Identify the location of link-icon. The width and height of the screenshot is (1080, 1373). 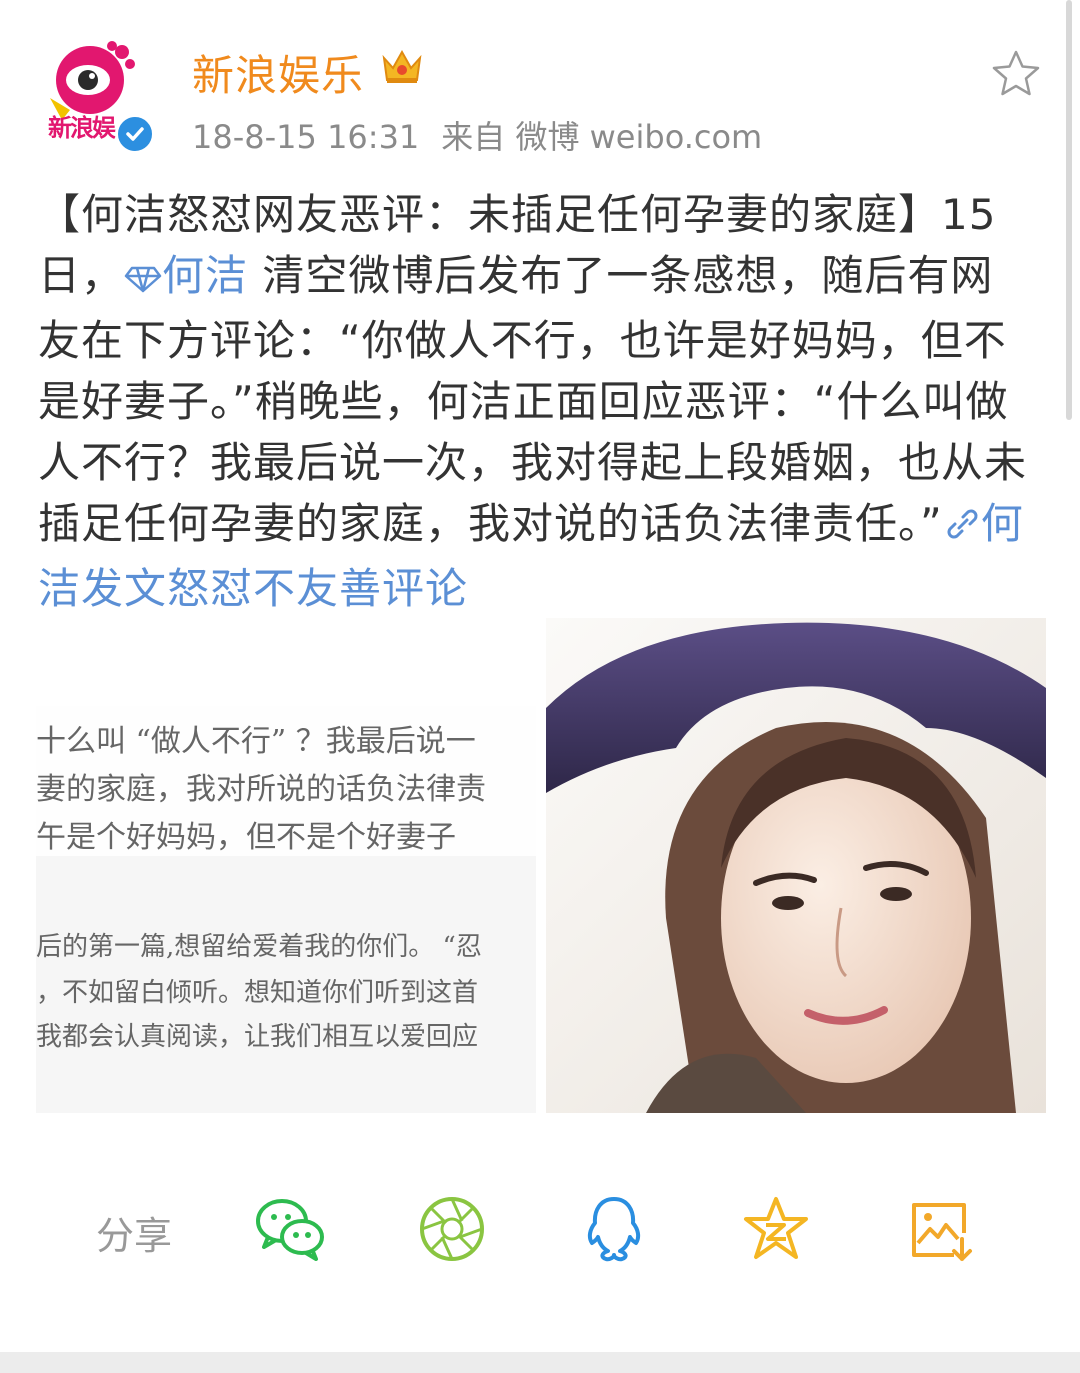
(962, 527).